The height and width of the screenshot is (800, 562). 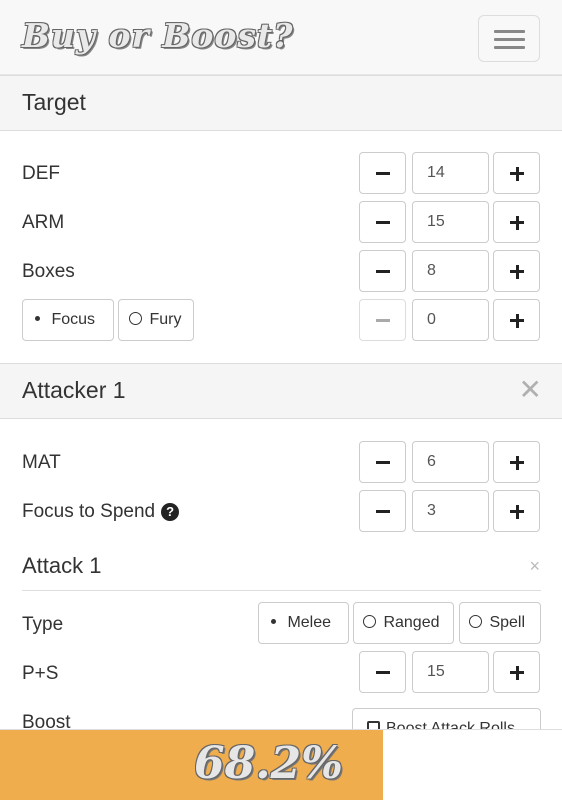 I want to click on arm-decrement-button, so click(x=382, y=222).